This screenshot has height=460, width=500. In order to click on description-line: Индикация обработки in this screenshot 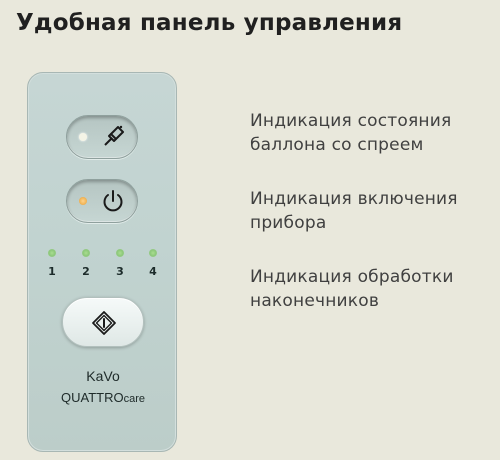, I will do `click(352, 277)`.